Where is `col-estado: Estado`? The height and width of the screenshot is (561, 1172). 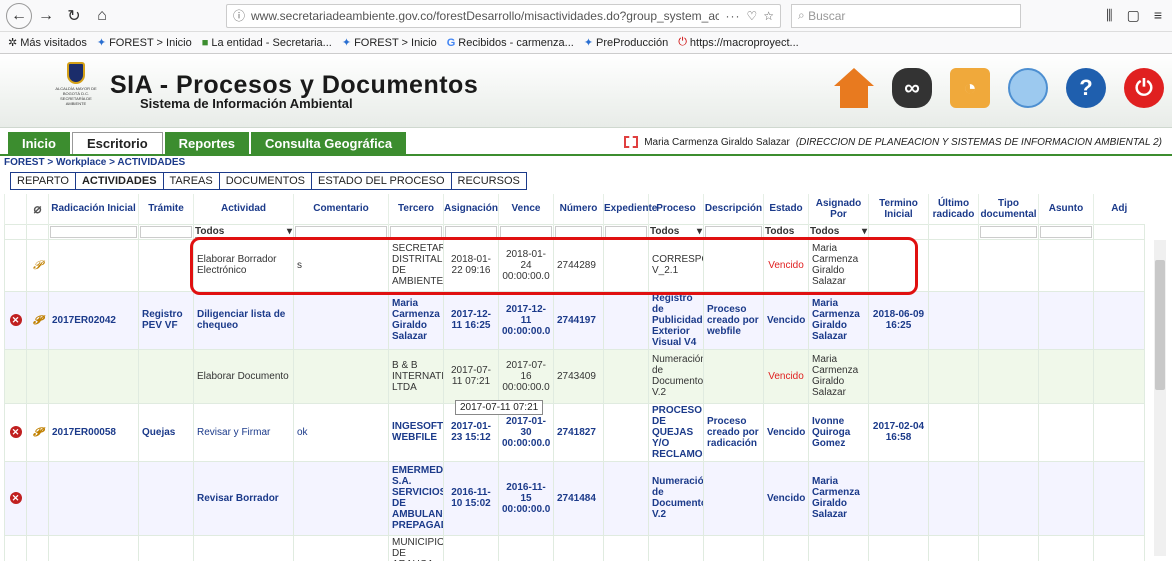
col-estado: Estado is located at coordinates (786, 209).